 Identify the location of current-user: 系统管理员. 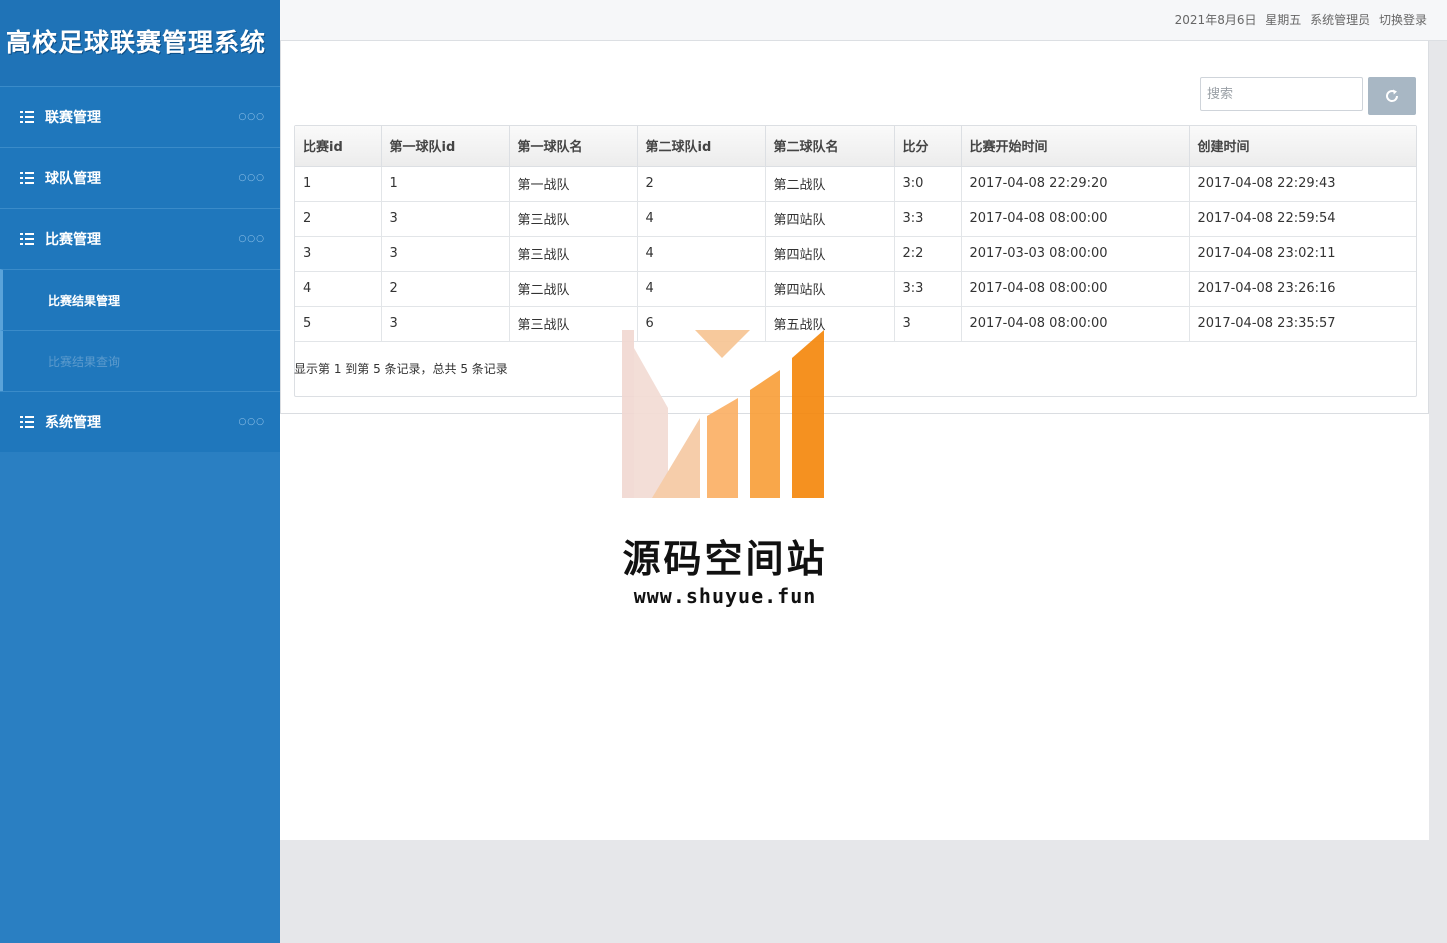
(1340, 20).